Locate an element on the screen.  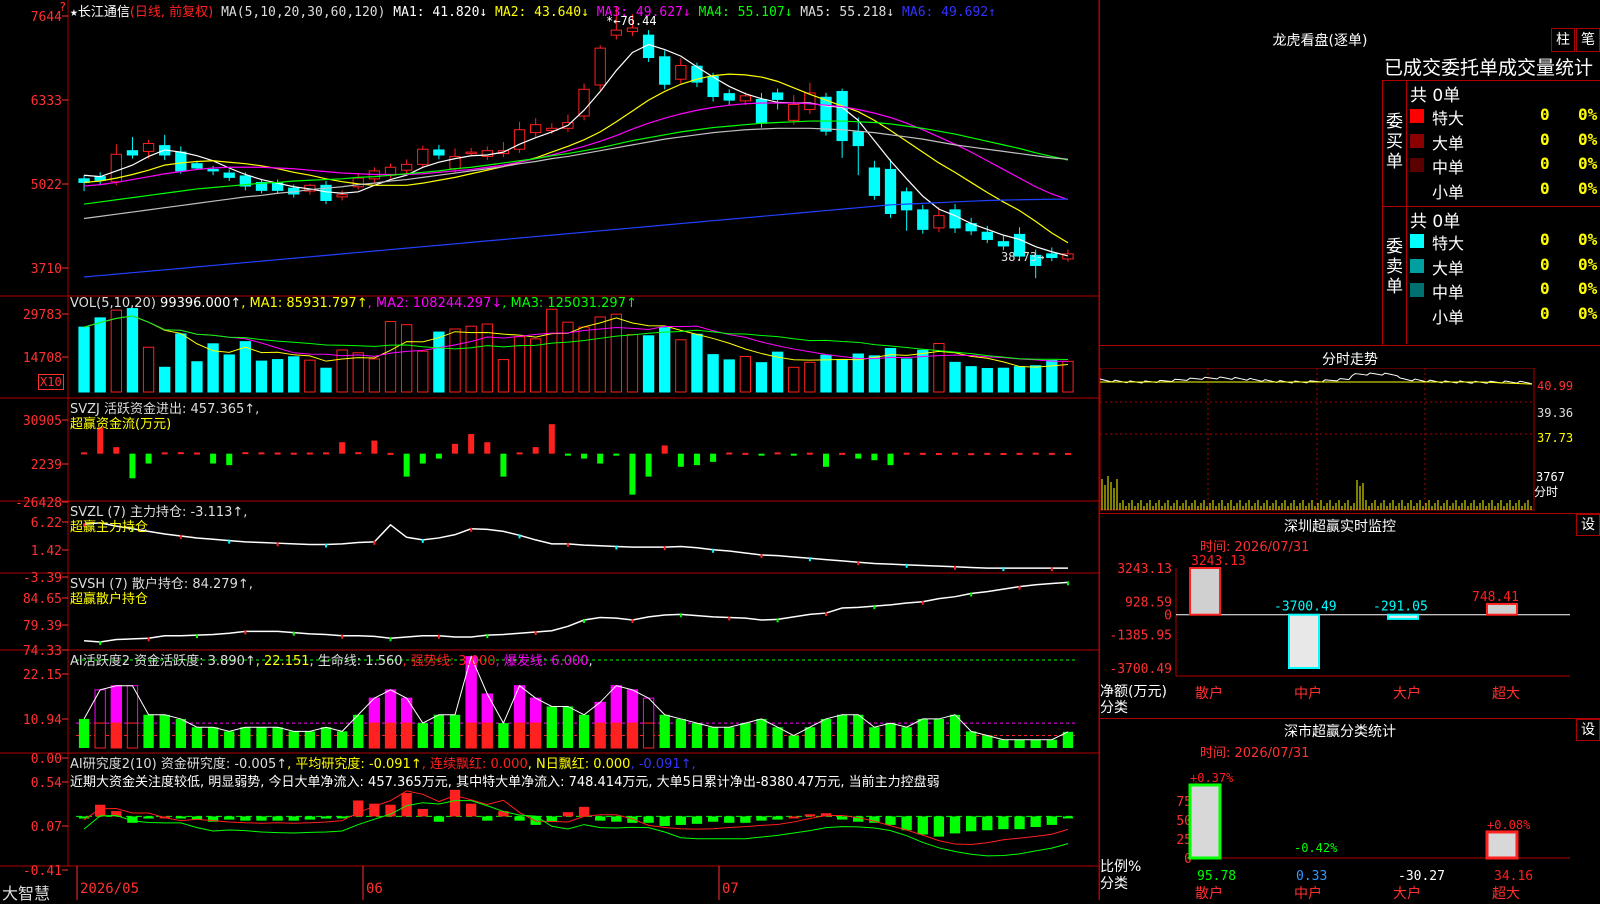
kline-mode: (日线, 前复权) is located at coordinates (171, 12).